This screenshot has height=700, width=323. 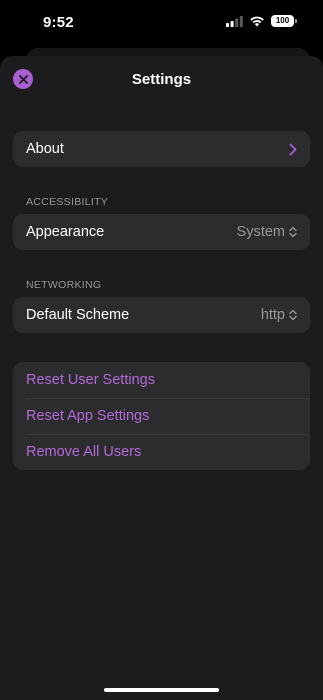 I want to click on default-scheme-row: Default Scheme http, so click(x=161, y=315).